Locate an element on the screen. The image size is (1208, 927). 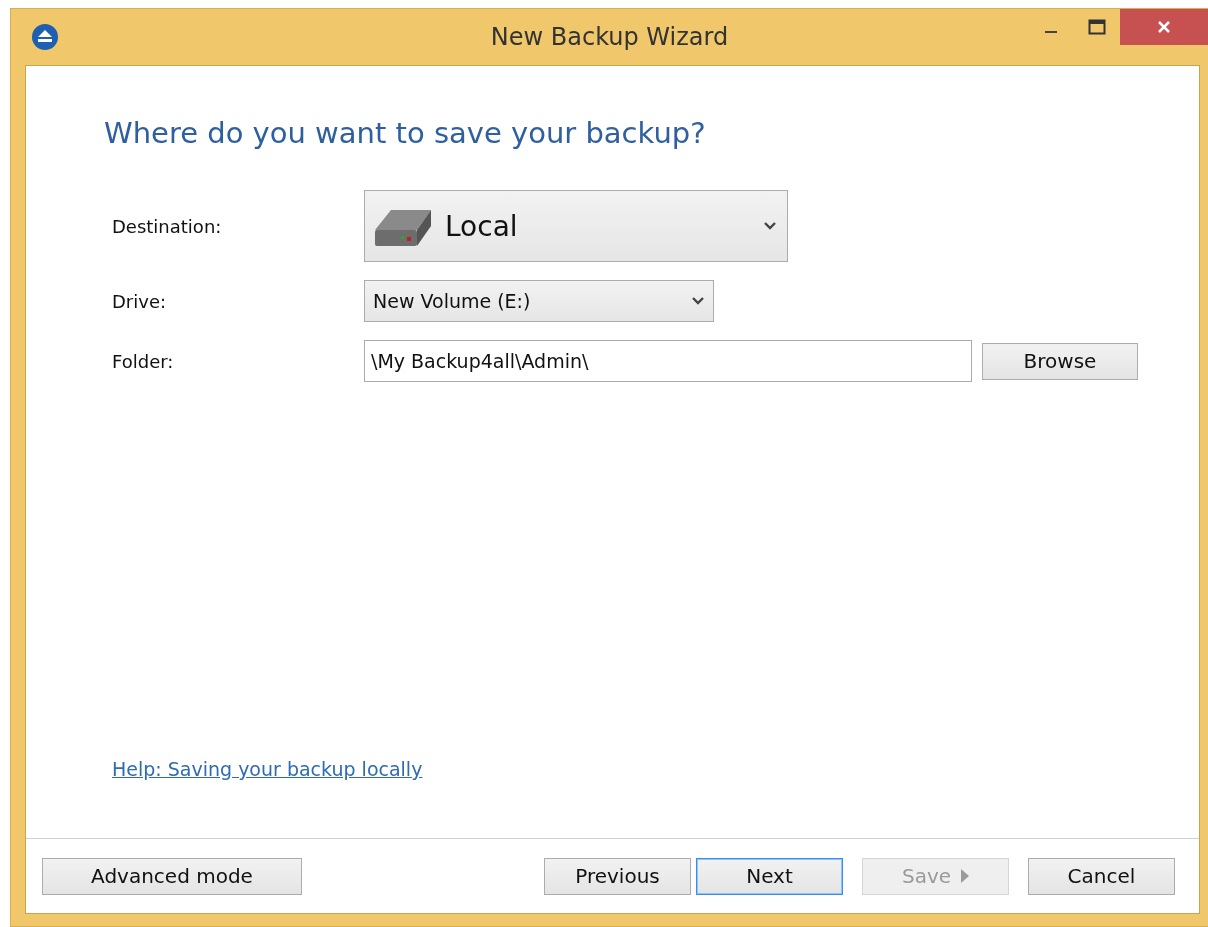
maximize-icon is located at coordinates (1097, 27).